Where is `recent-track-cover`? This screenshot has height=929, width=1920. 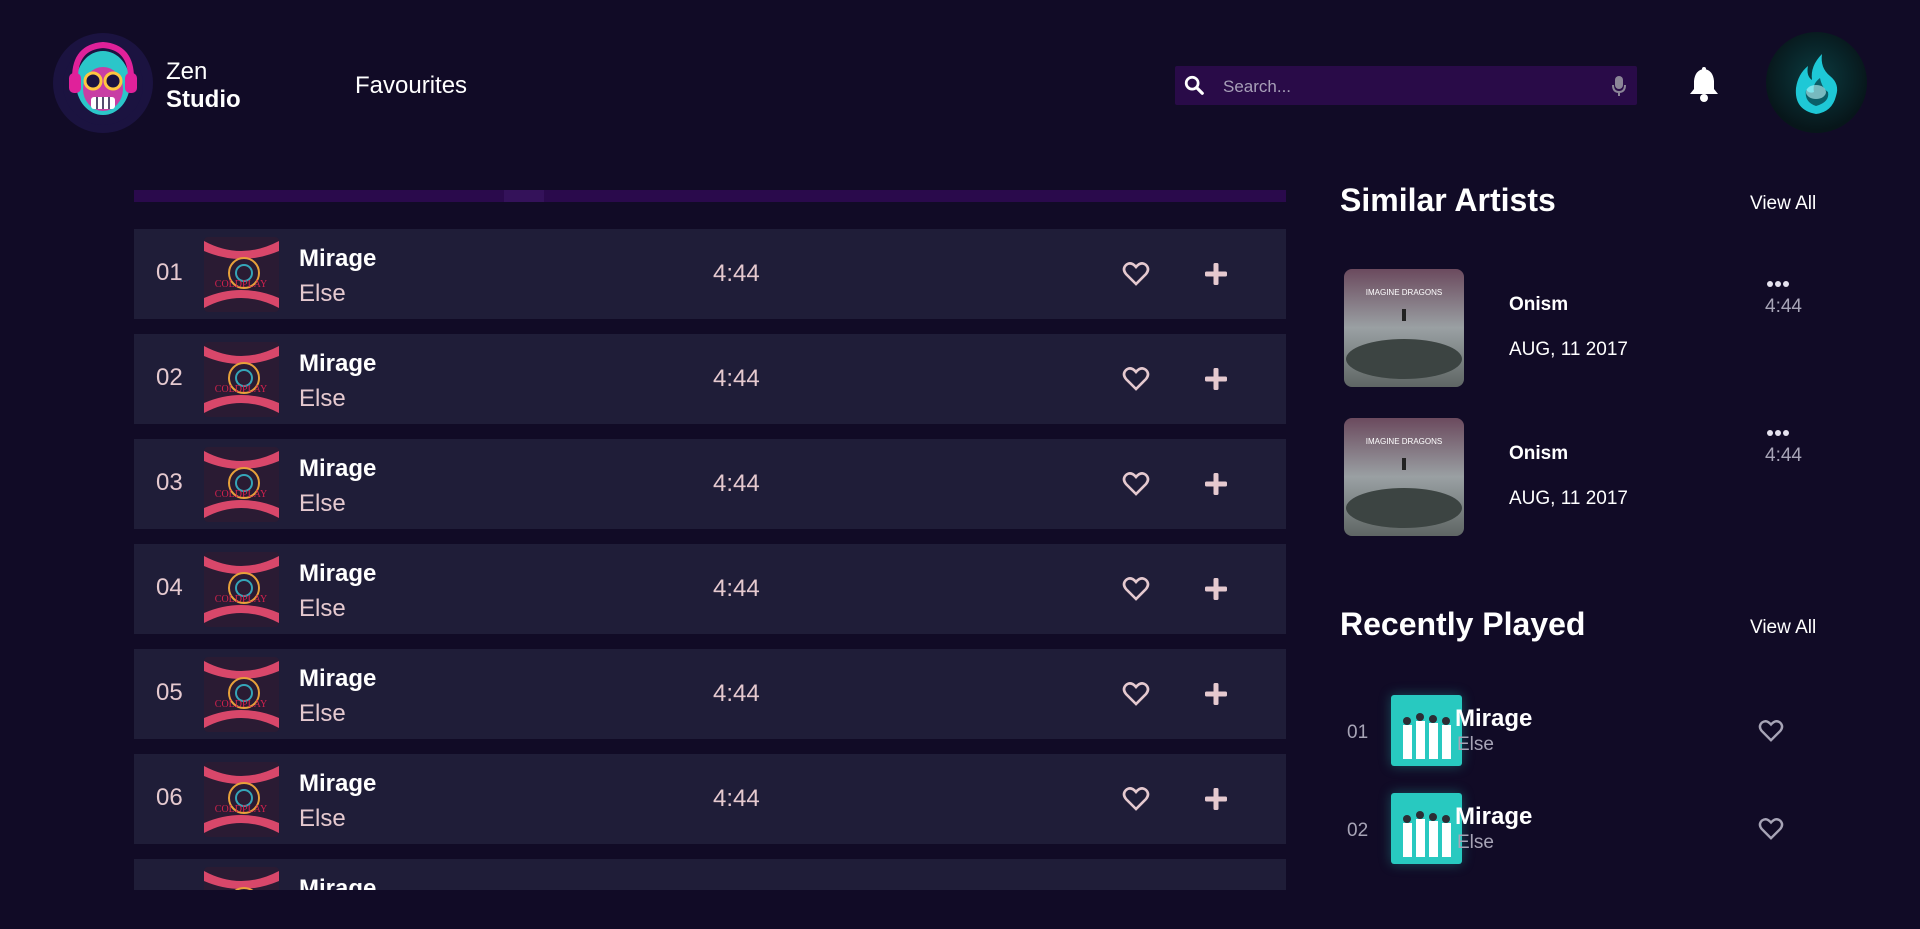
recent-track-cover is located at coordinates (1426, 730).